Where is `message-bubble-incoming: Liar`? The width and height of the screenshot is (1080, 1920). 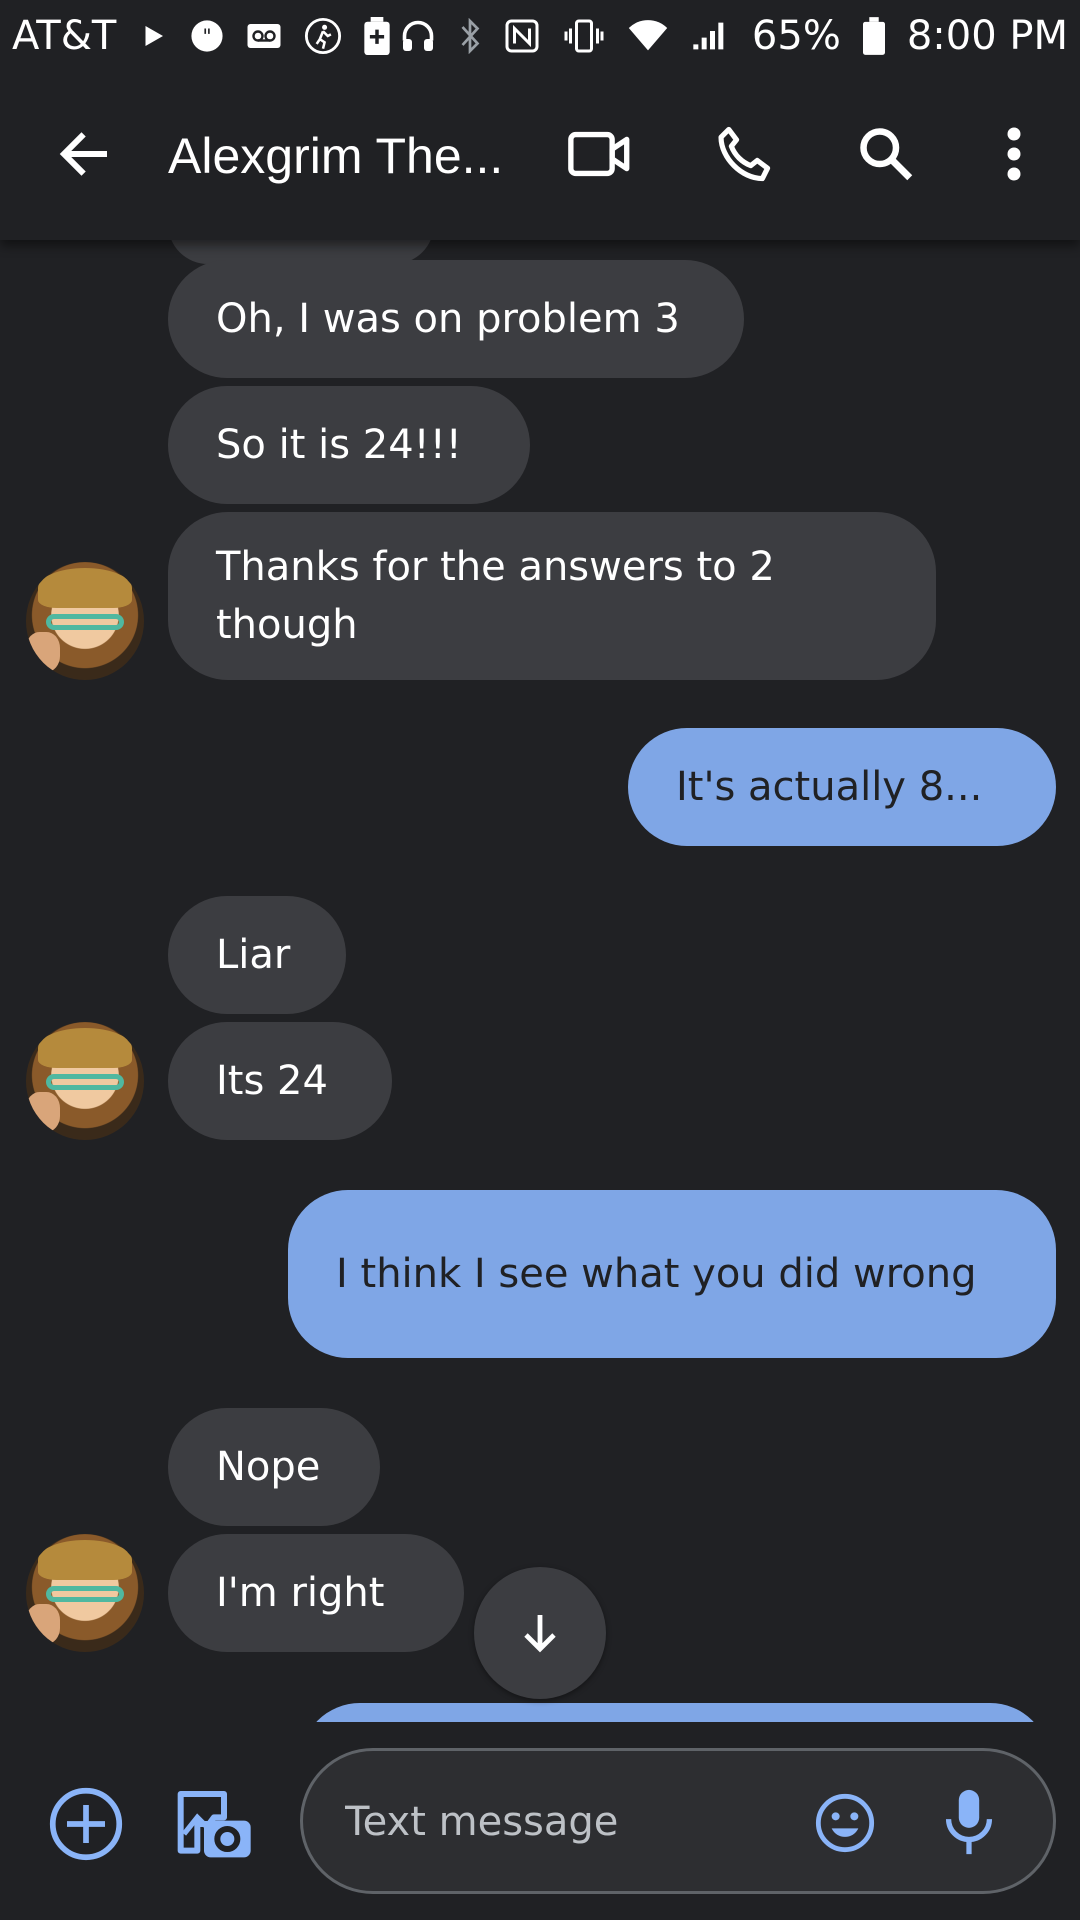
message-bubble-incoming: Liar is located at coordinates (257, 955).